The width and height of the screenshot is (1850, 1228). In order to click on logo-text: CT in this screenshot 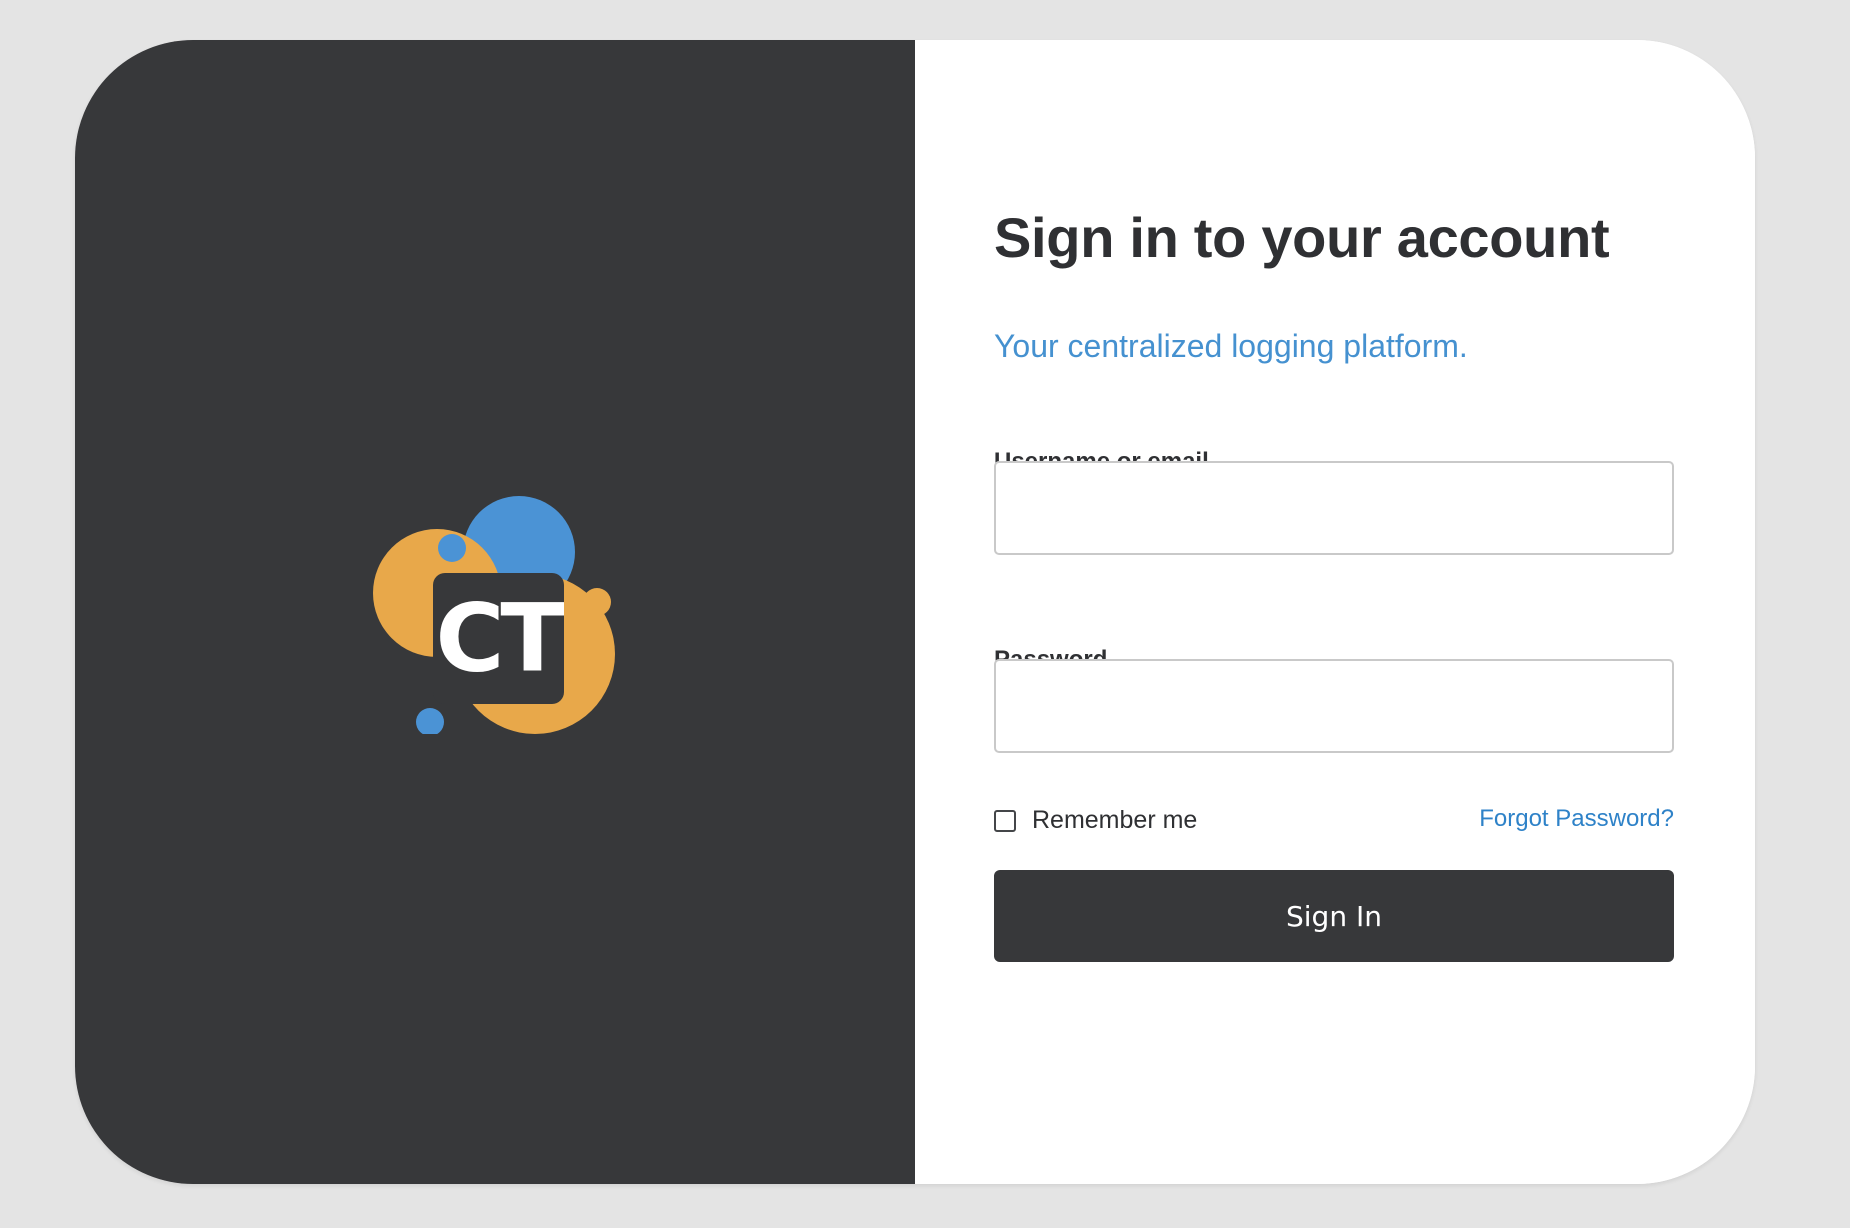, I will do `click(499, 639)`.